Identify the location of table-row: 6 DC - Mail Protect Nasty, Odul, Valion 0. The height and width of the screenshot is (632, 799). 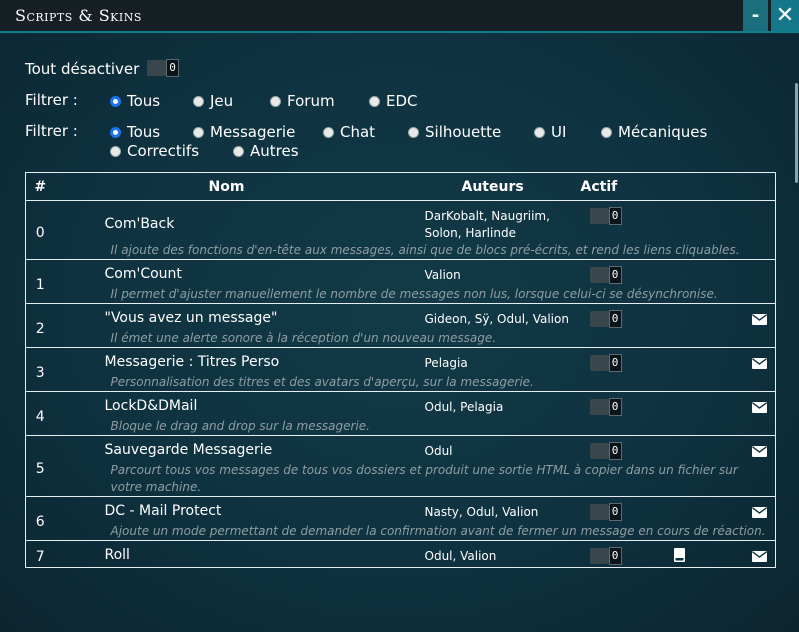
(400, 518).